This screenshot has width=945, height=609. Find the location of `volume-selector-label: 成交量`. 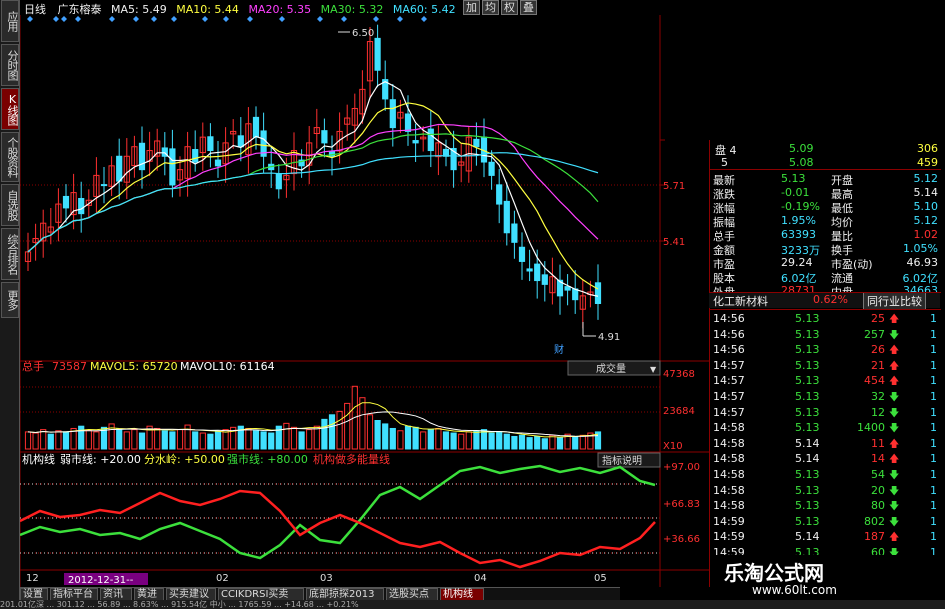

volume-selector-label: 成交量 is located at coordinates (611, 368).